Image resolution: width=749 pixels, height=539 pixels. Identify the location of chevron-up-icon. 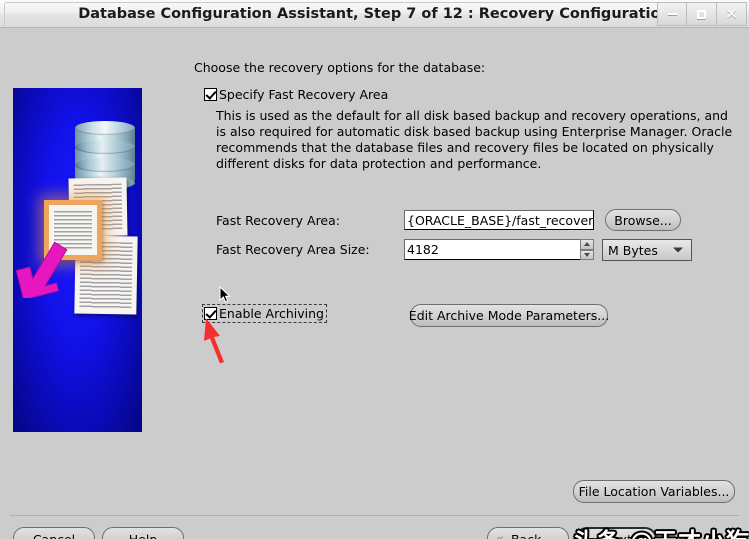
(587, 244).